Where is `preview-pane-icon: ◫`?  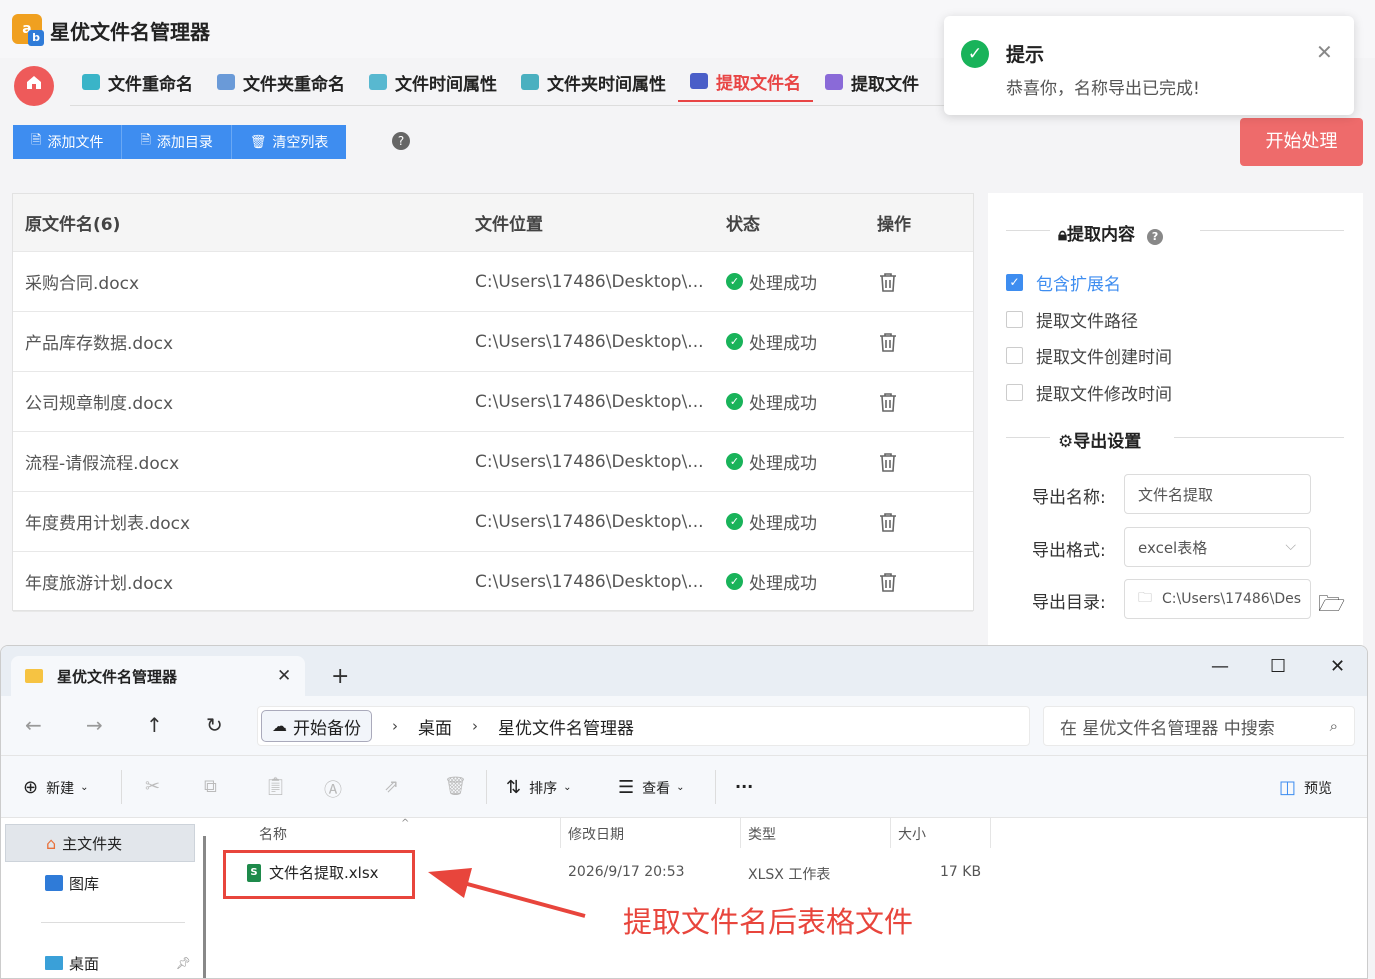 preview-pane-icon: ◫ is located at coordinates (1288, 787).